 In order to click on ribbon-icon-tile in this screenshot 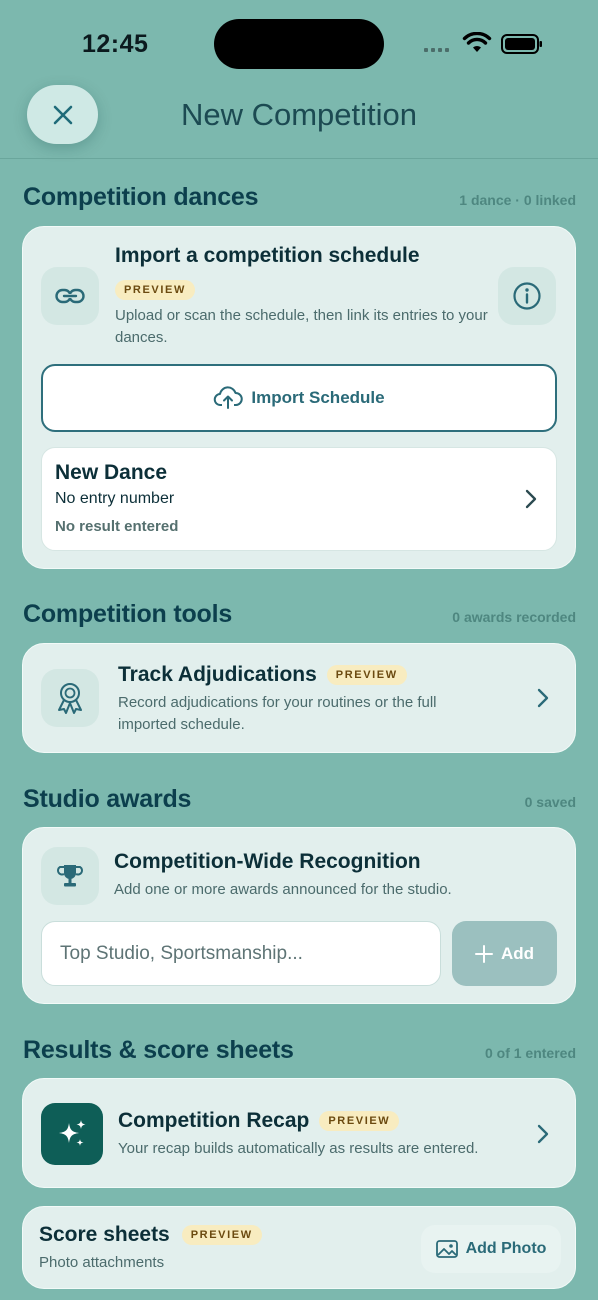, I will do `click(70, 698)`.